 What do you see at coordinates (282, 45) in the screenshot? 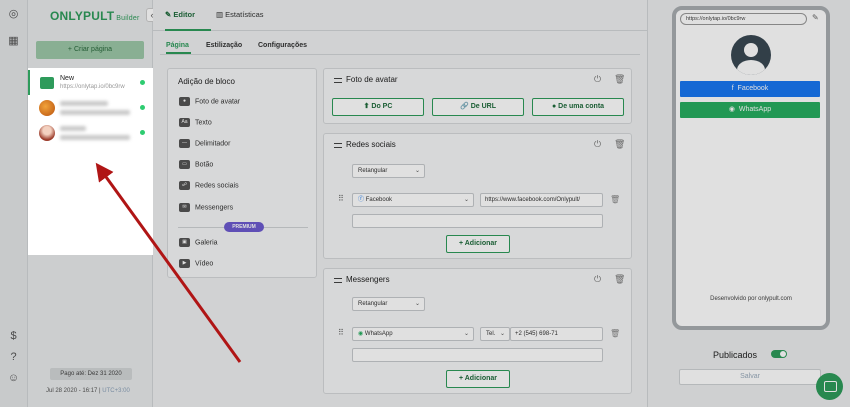
I see `subtab-settings: Configurações` at bounding box center [282, 45].